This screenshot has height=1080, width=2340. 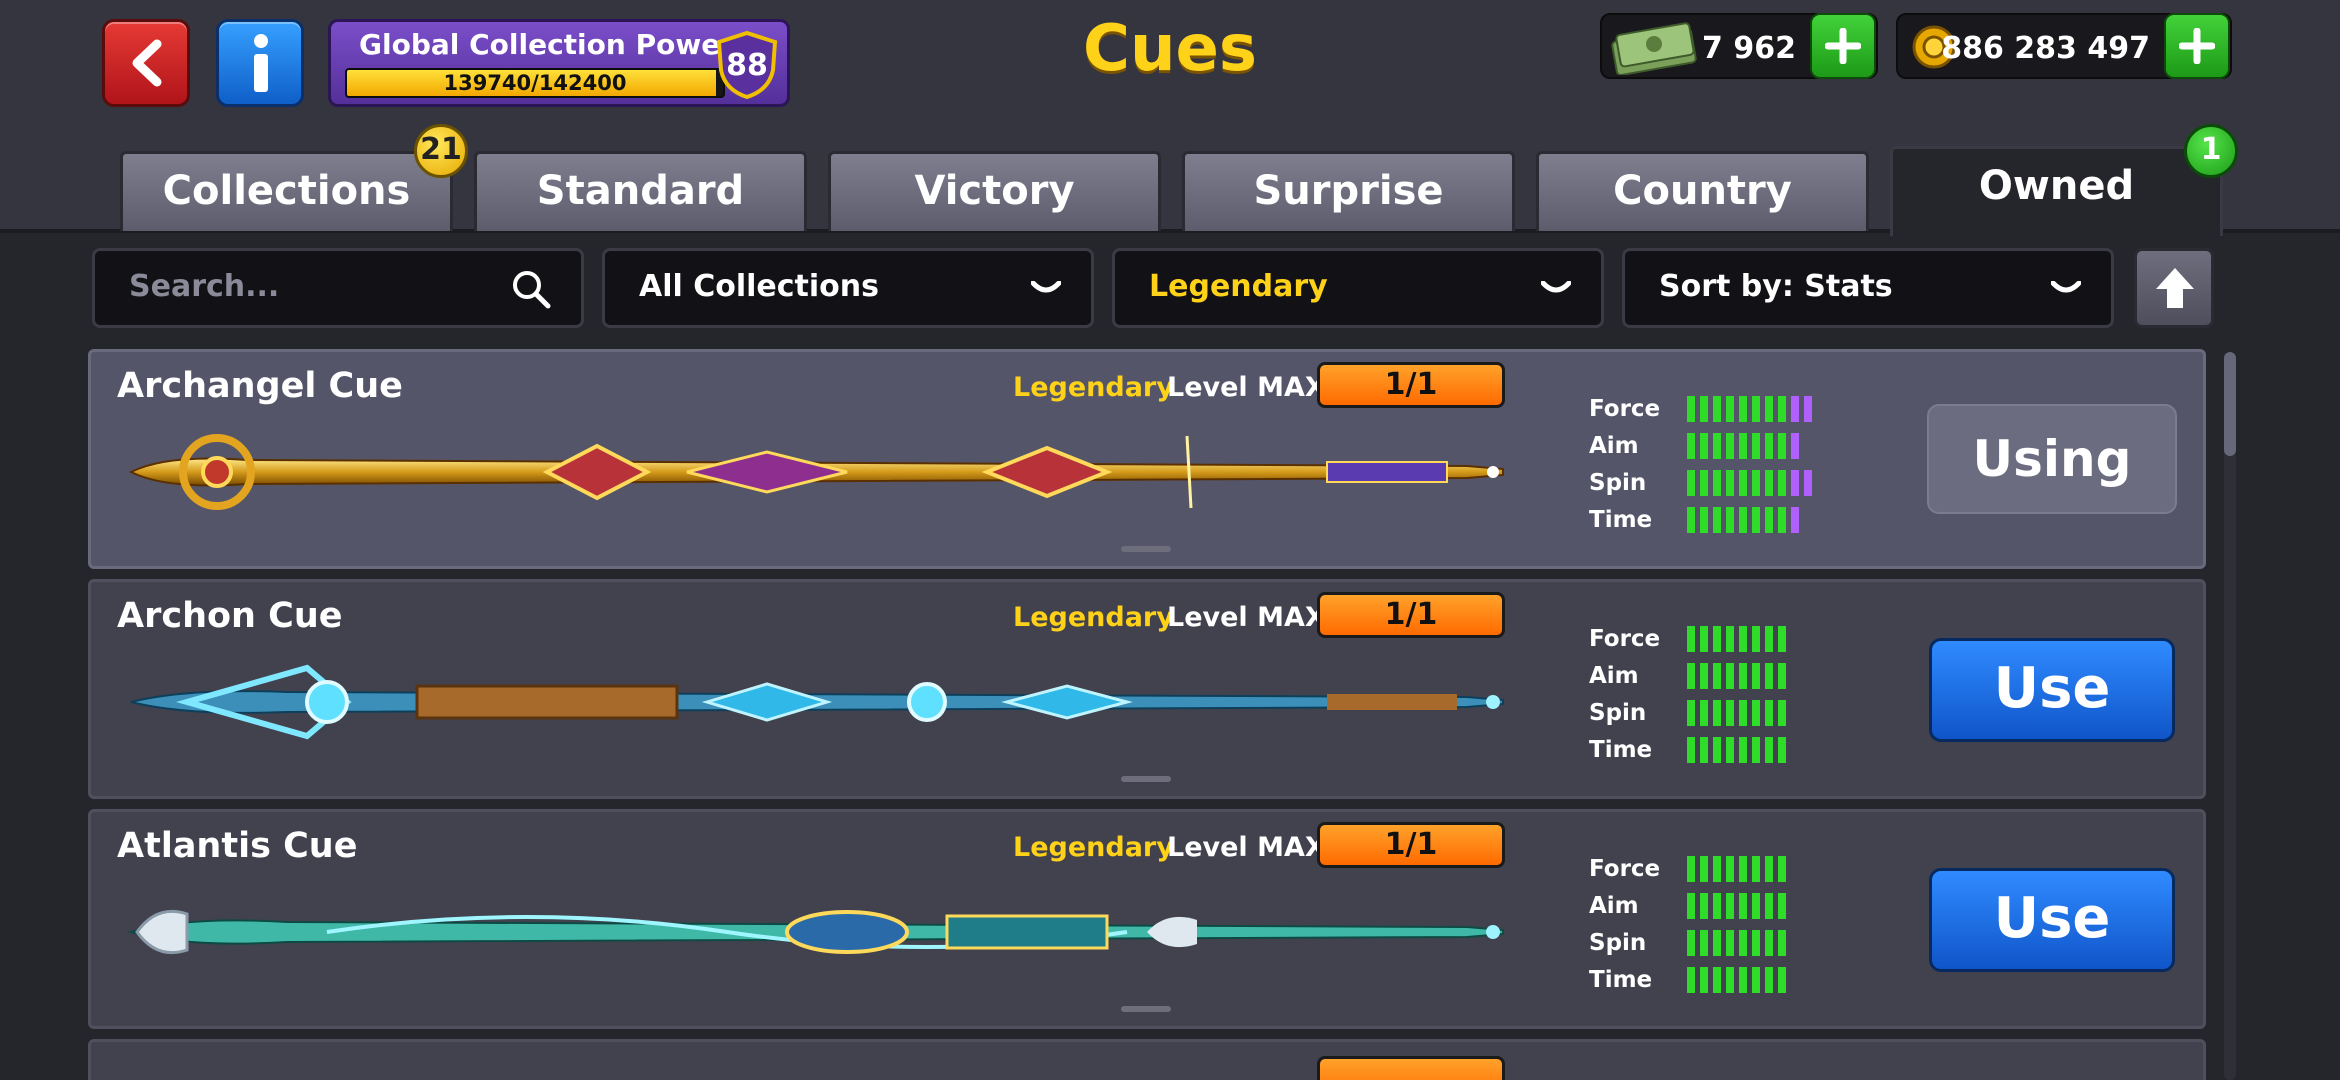 What do you see at coordinates (2230, 716) in the screenshot?
I see `scrollbar-track` at bounding box center [2230, 716].